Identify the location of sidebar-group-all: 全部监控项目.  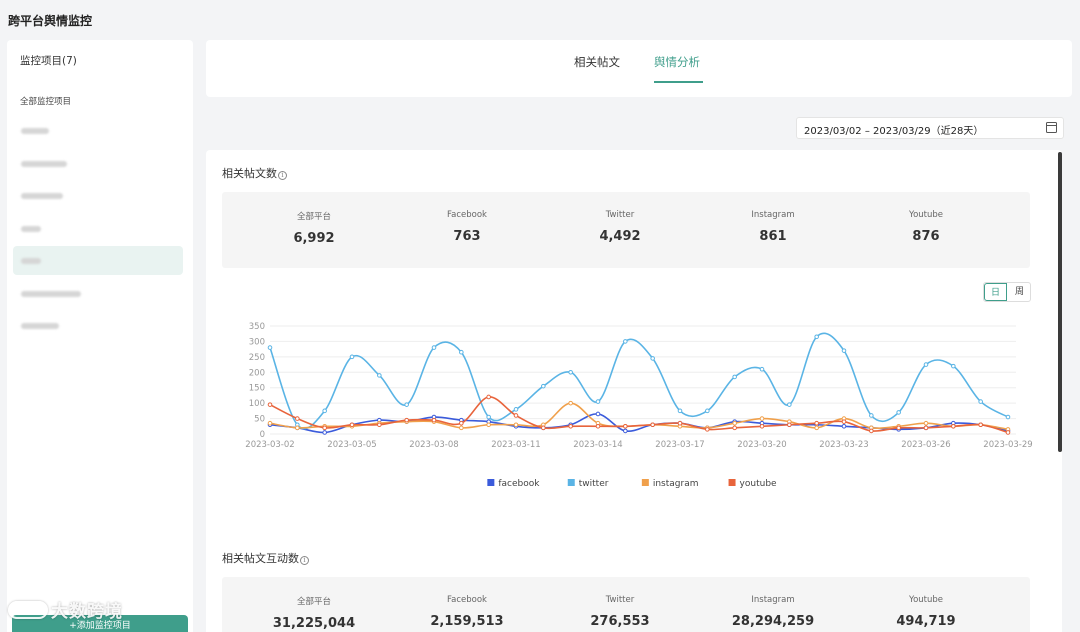
(45, 101).